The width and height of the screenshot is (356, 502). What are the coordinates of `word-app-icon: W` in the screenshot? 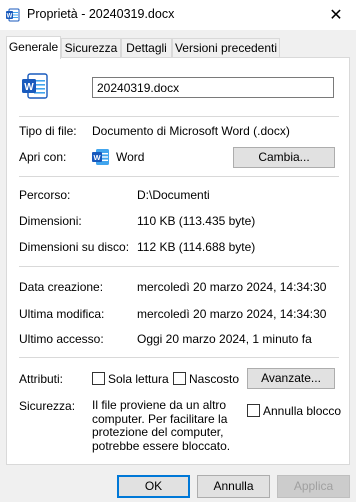 It's located at (100, 157).